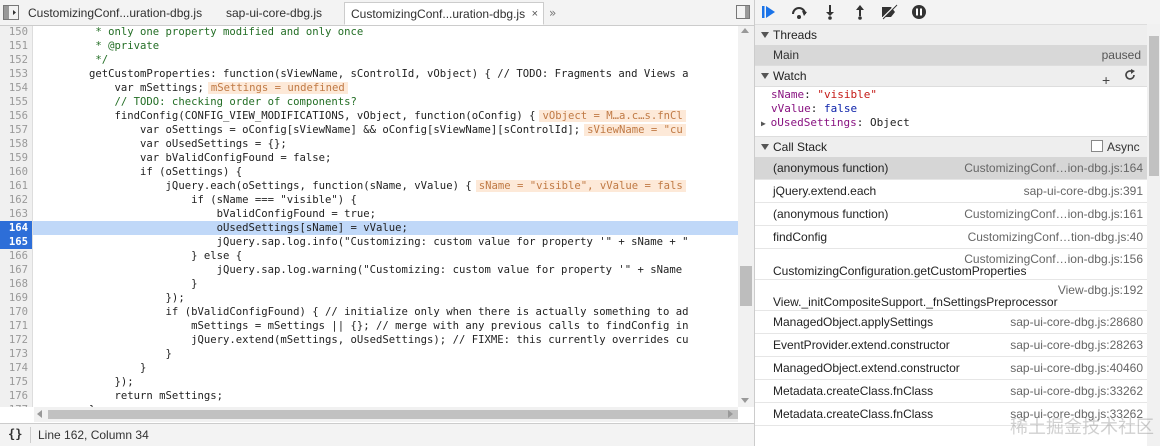  I want to click on line-number: 151, so click(16, 46).